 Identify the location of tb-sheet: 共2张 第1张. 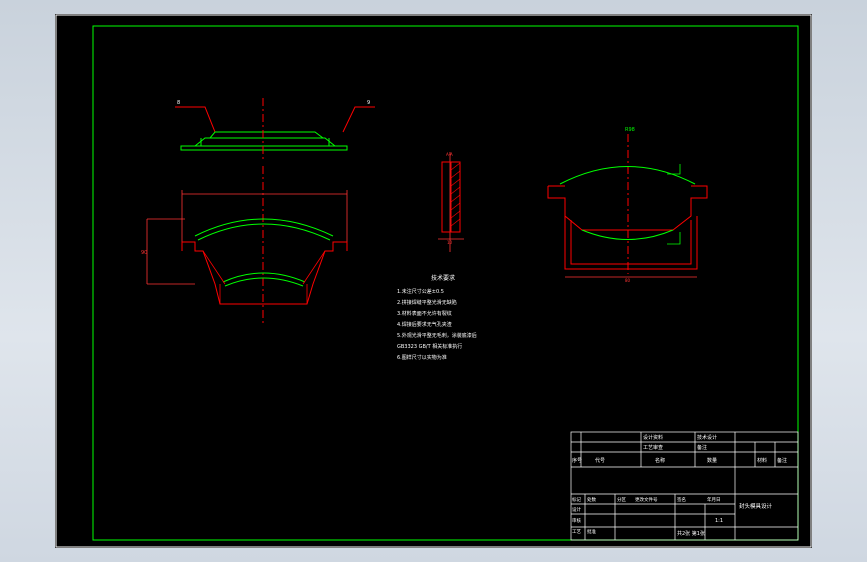
(691, 533).